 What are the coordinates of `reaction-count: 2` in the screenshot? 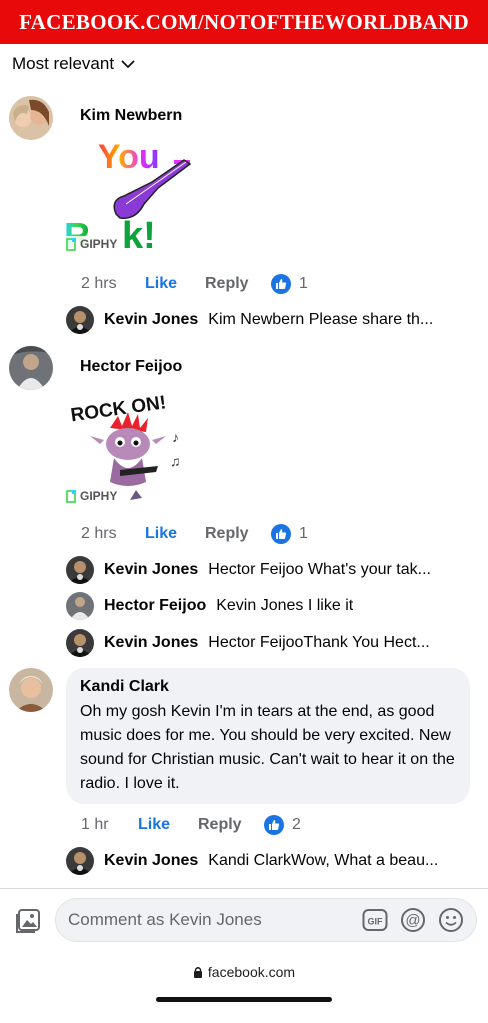 It's located at (296, 824).